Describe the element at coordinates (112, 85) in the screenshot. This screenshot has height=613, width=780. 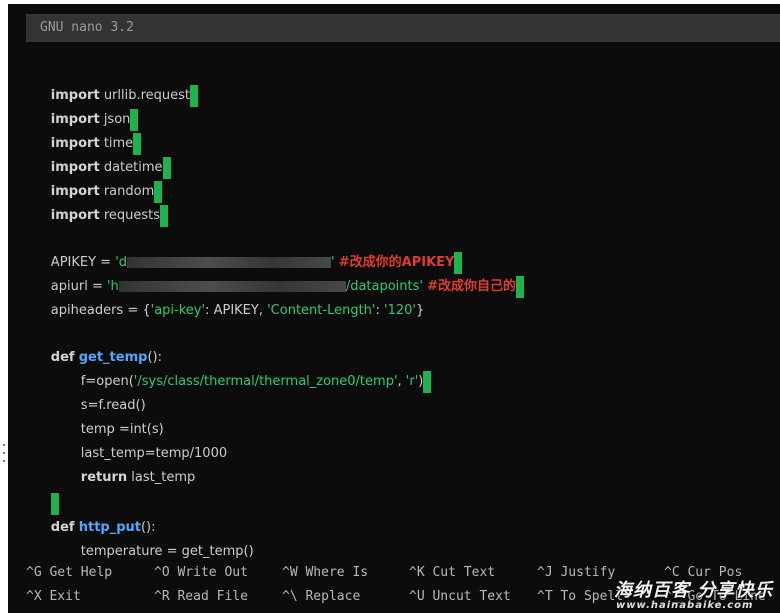
I see `code-line: import urllib.request` at that location.